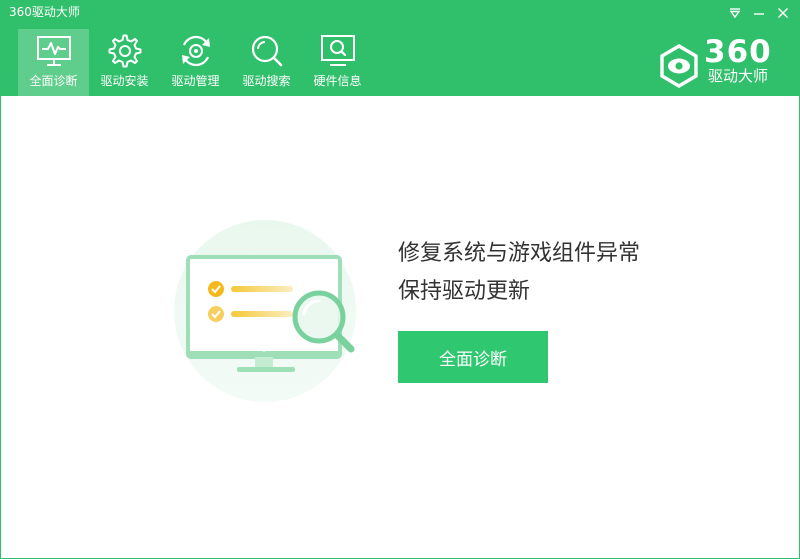 Image resolution: width=800 pixels, height=559 pixels. Describe the element at coordinates (266, 81) in the screenshot. I see `tab-label: 驱动搜索` at that location.